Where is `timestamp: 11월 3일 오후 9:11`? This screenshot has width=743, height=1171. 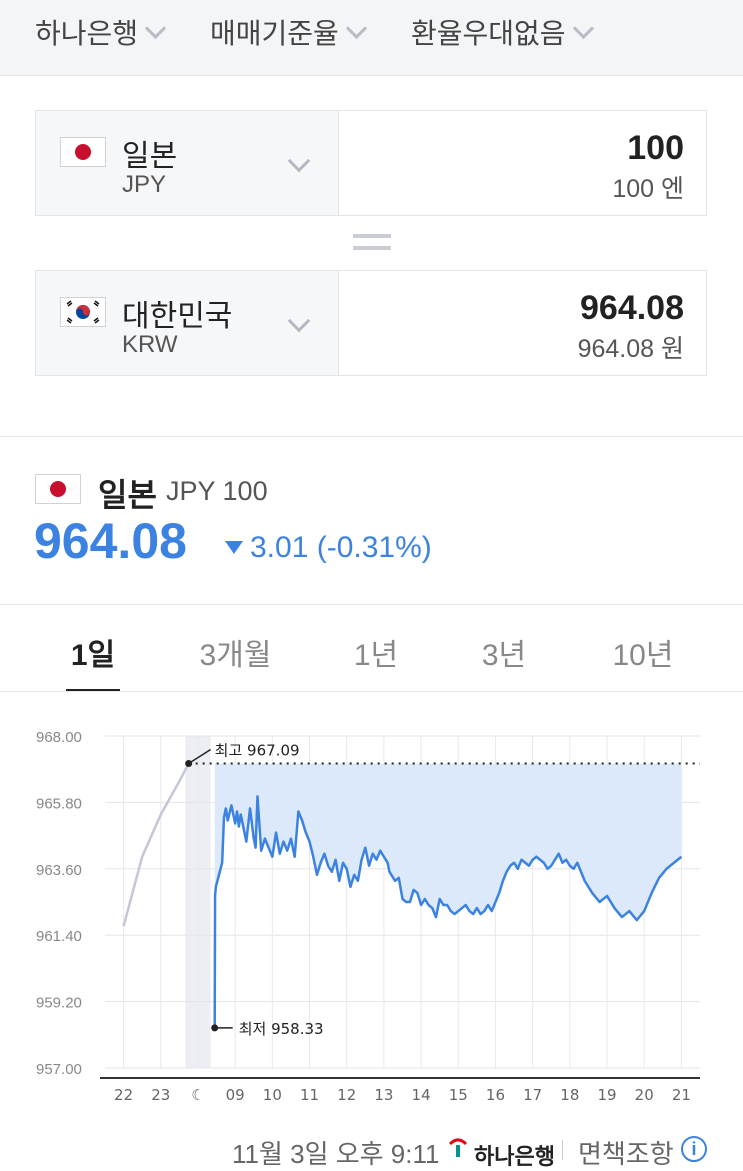
timestamp: 11월 3일 오후 9:11 is located at coordinates (336, 1154).